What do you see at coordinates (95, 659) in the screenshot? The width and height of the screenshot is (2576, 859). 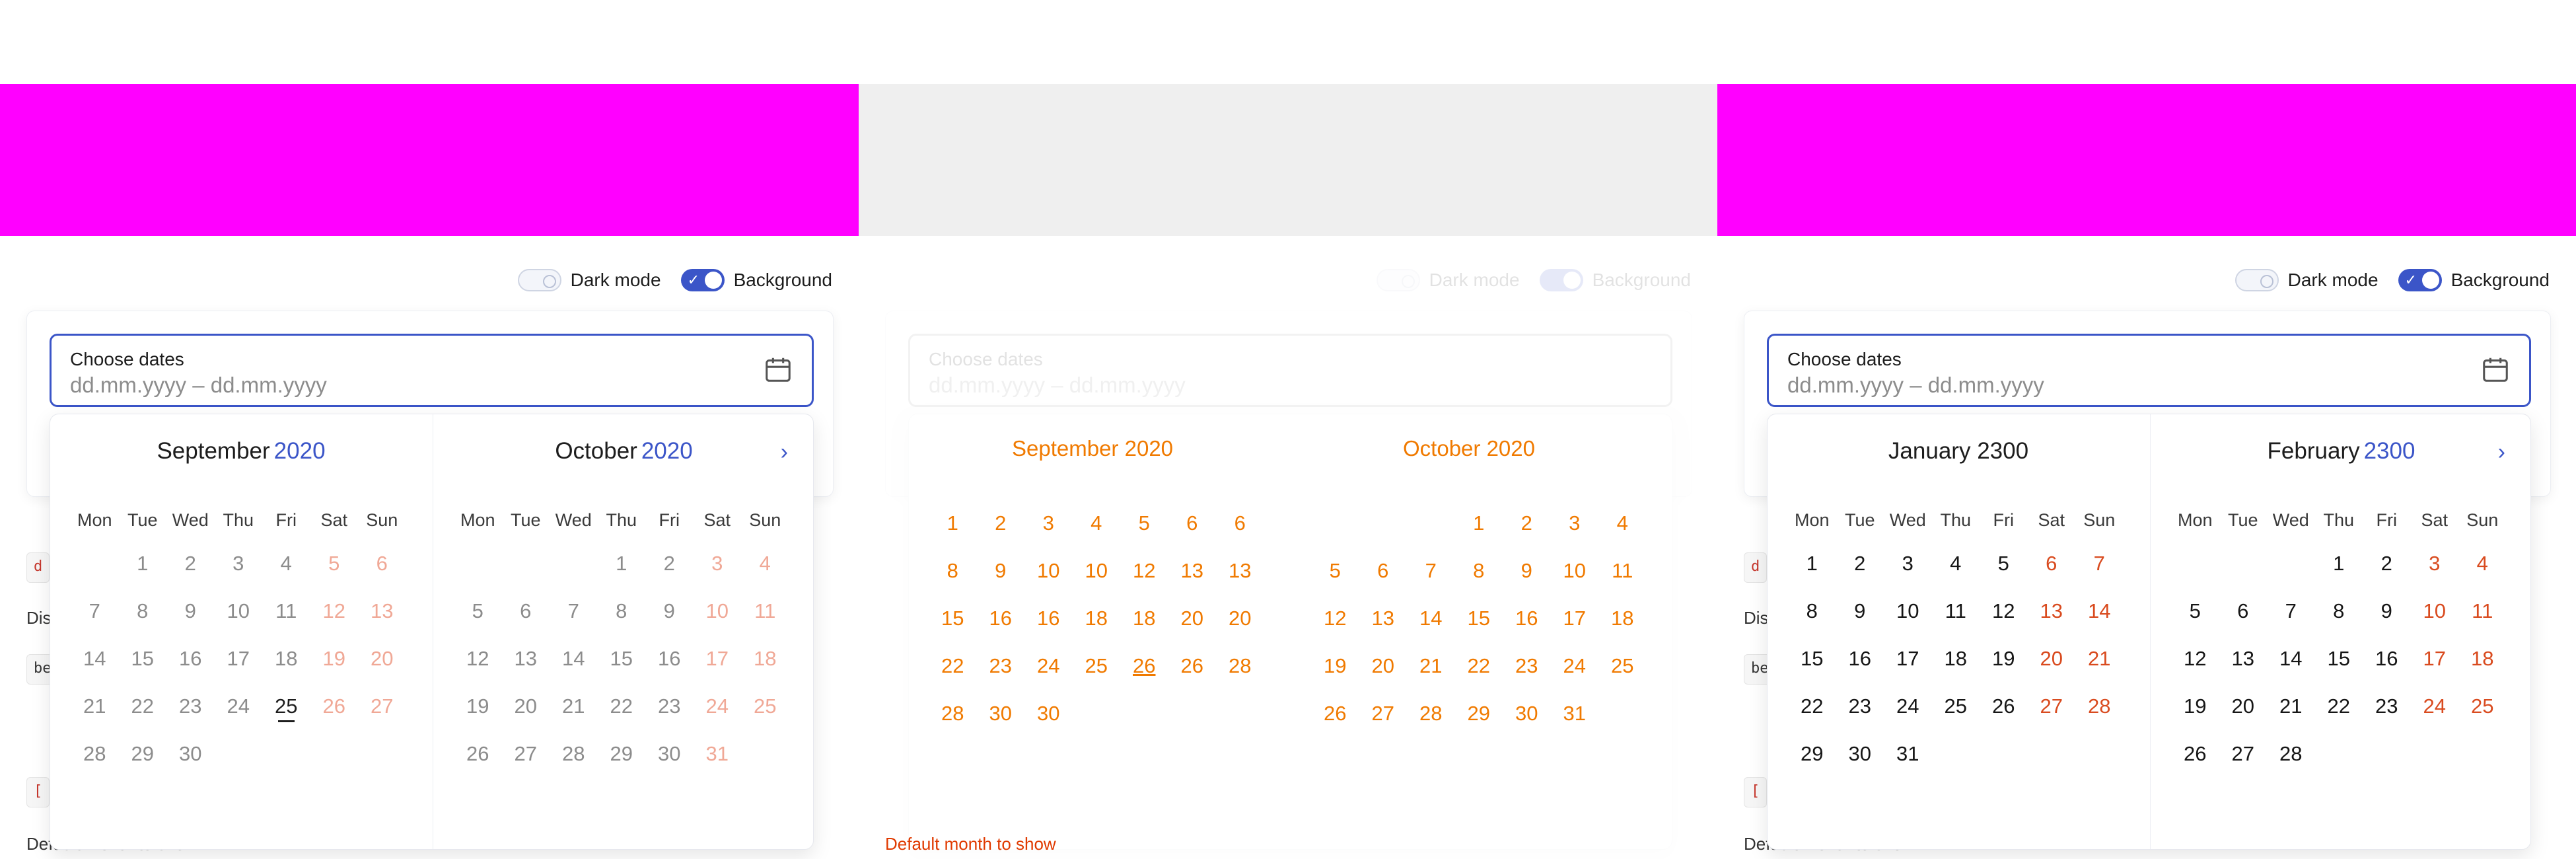 I see `day: 14` at bounding box center [95, 659].